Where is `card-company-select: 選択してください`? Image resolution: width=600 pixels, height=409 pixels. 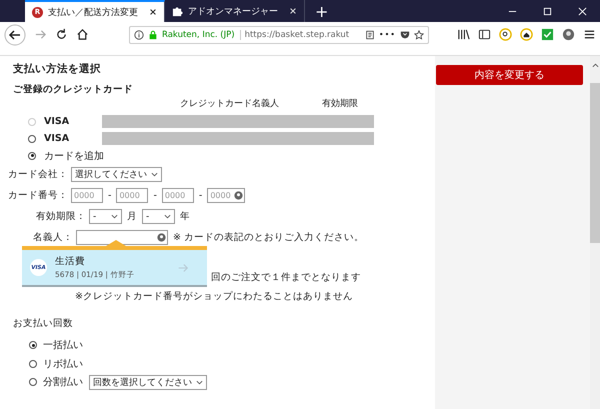 card-company-select: 選択してください is located at coordinates (116, 174).